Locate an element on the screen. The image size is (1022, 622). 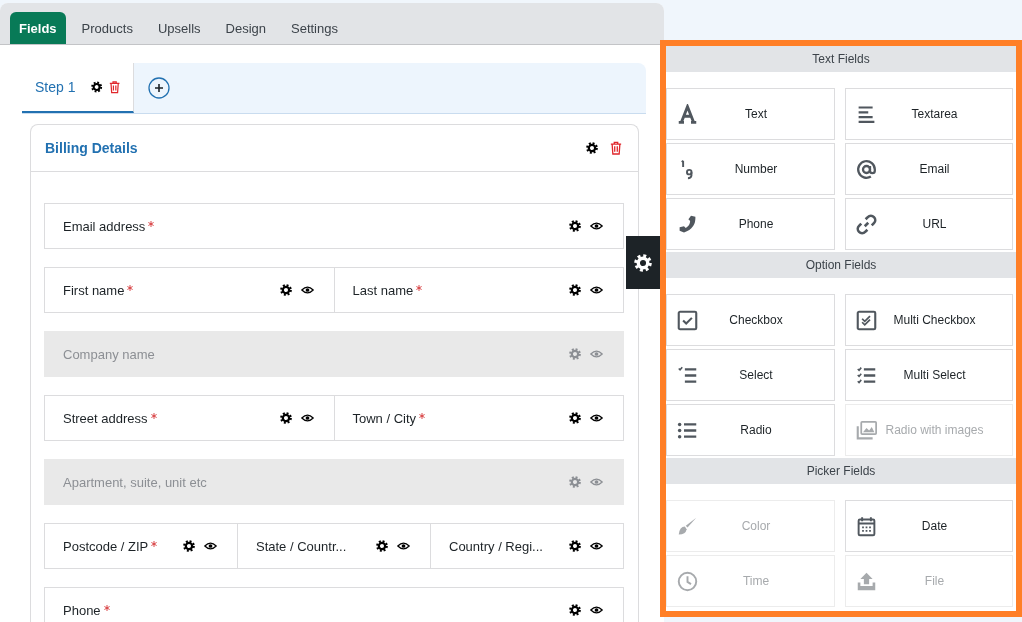
group-header: Picker Fields is located at coordinates (841, 471).